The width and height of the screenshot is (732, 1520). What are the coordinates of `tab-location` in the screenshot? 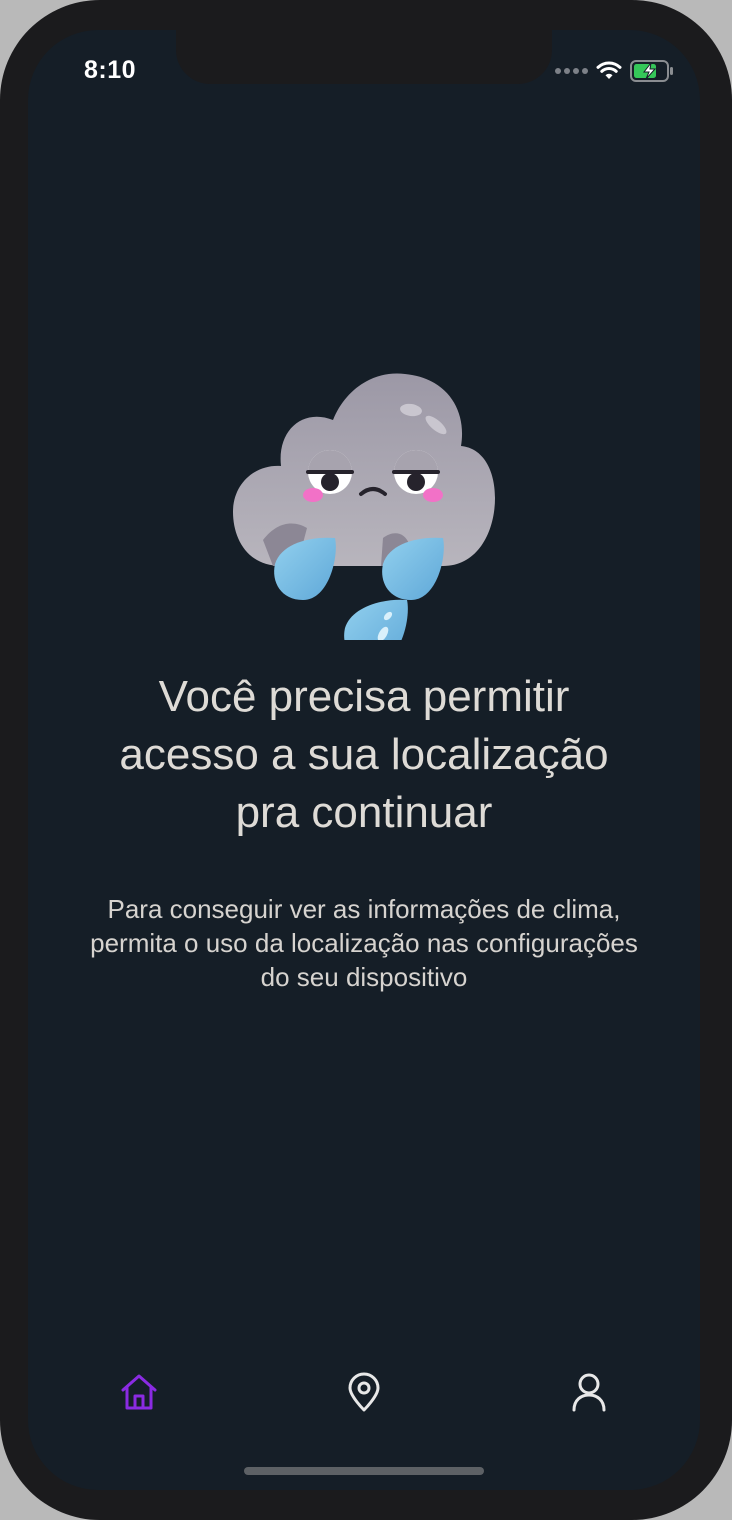 It's located at (364, 1392).